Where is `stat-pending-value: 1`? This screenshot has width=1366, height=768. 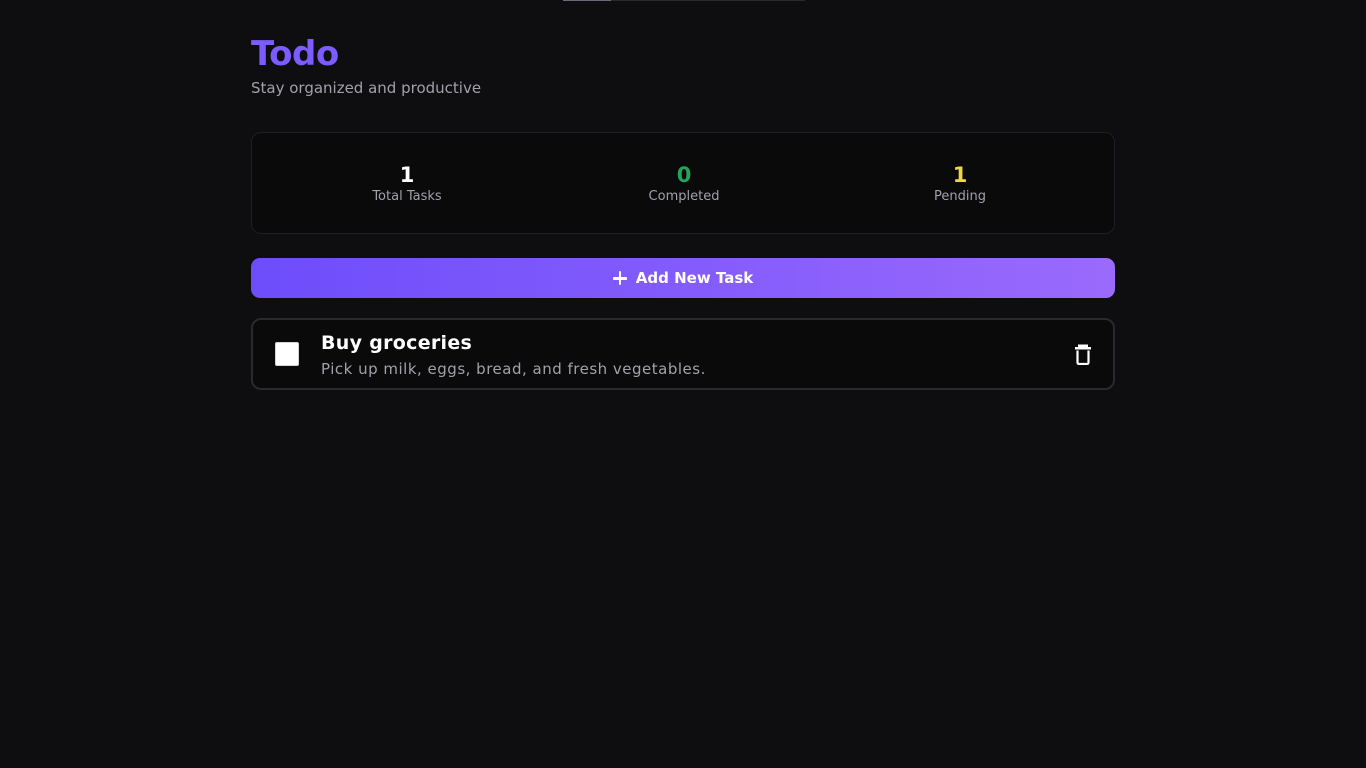
stat-pending-value: 1 is located at coordinates (960, 175).